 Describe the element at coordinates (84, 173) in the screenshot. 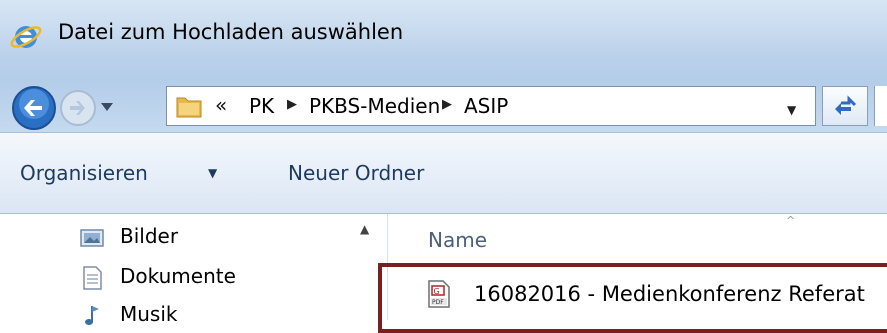

I see `organize-button: Organisieren` at that location.